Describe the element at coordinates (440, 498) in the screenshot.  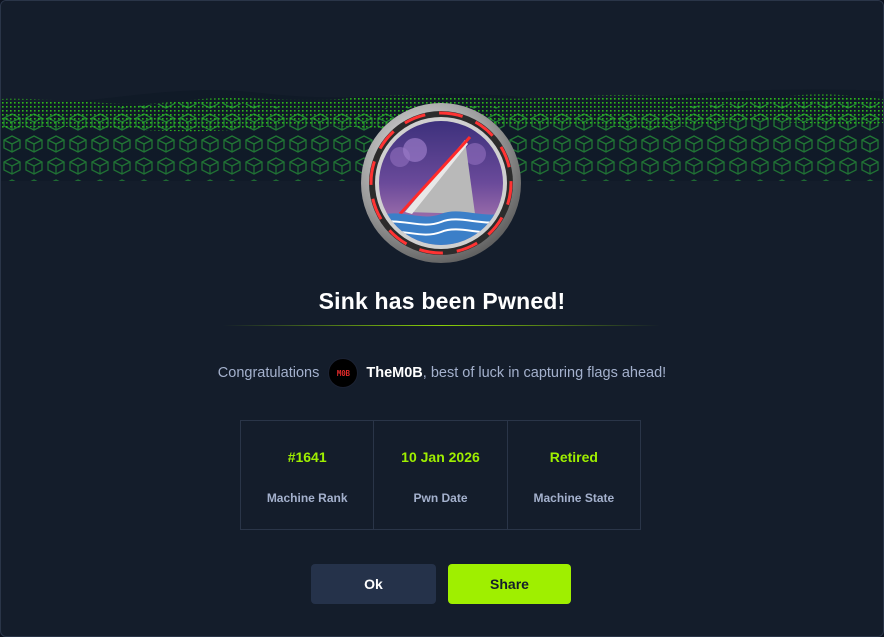
I see `stat-label: Pwn Date` at that location.